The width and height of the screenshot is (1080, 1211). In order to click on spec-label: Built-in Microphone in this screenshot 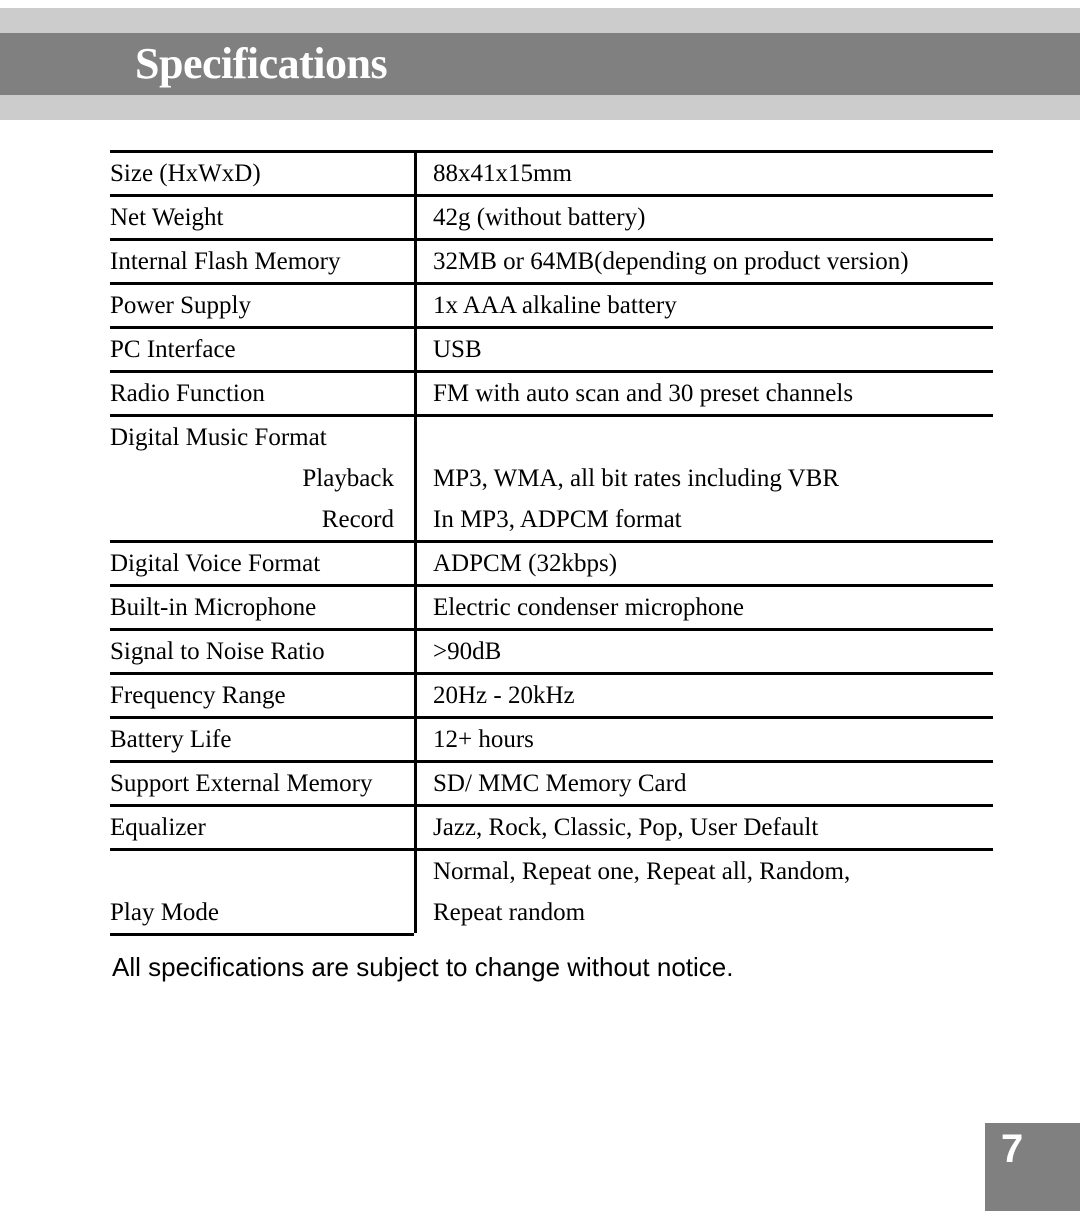, I will do `click(213, 607)`.